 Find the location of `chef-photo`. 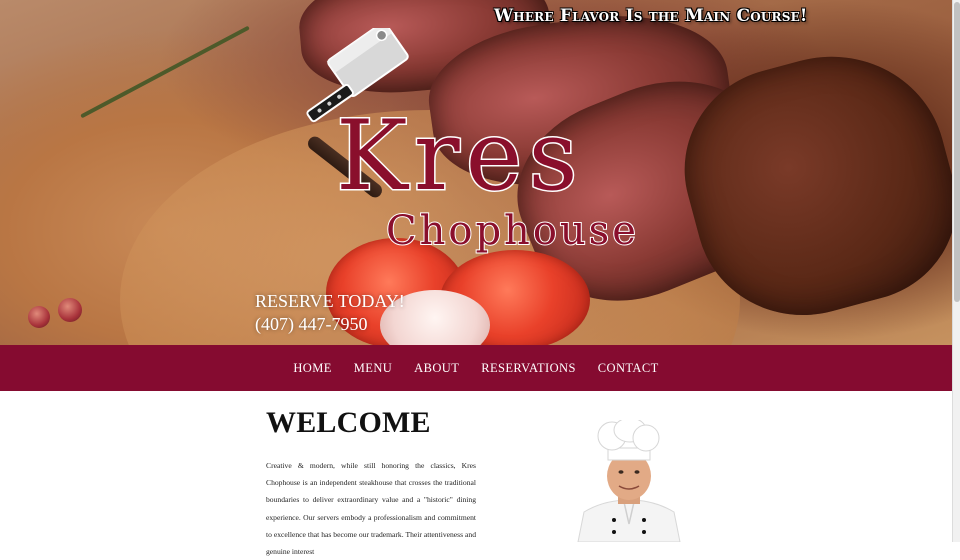

chef-photo is located at coordinates (629, 481).